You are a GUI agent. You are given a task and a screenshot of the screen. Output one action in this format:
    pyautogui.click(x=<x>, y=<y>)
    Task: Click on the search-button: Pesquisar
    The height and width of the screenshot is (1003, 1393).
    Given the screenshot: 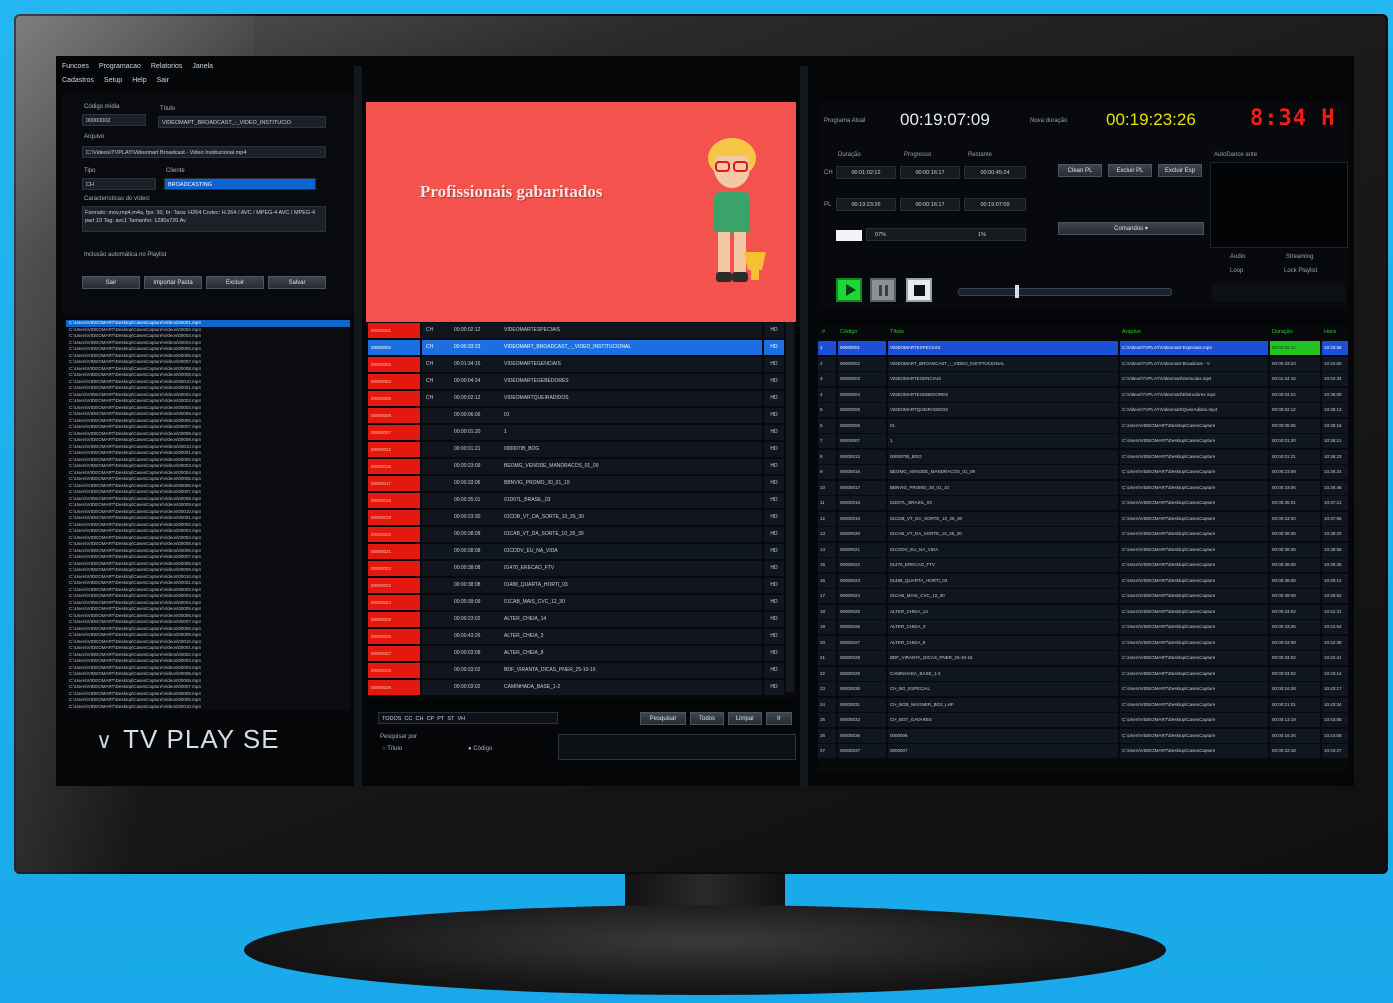 What is the action you would take?
    pyautogui.click(x=663, y=718)
    